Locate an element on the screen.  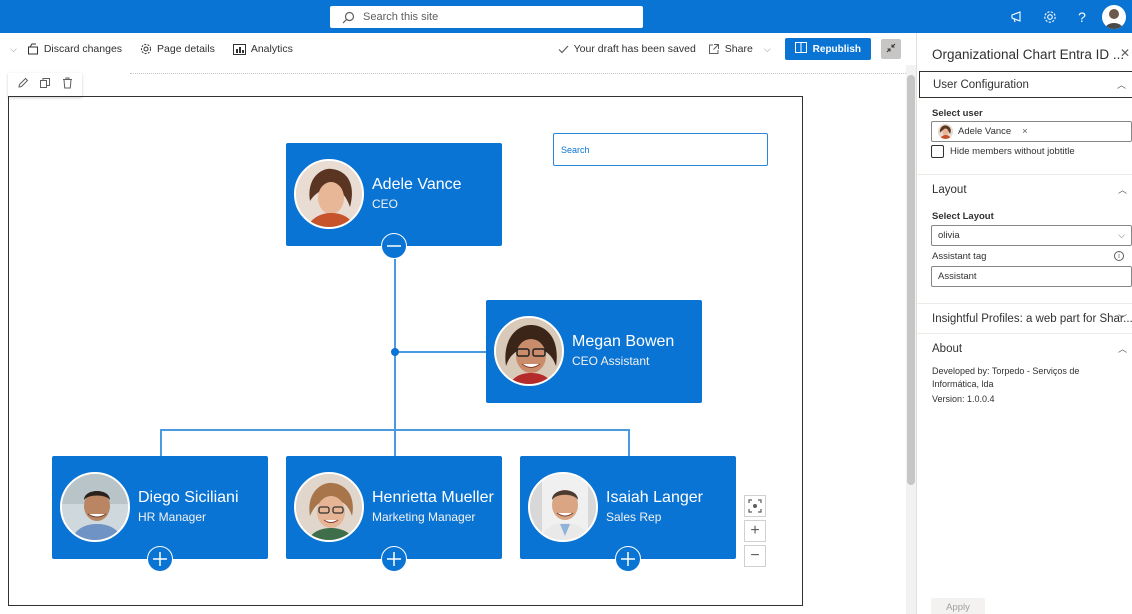
remove-user-icon: × is located at coordinates (1025, 131).